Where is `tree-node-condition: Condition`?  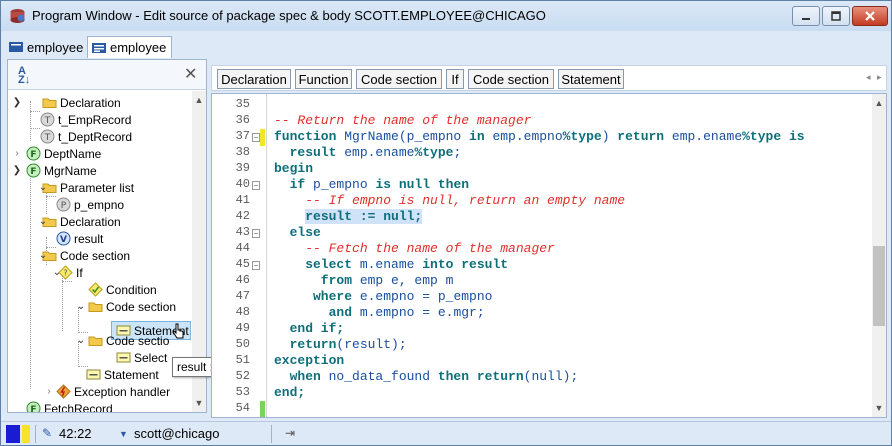 tree-node-condition: Condition is located at coordinates (122, 289).